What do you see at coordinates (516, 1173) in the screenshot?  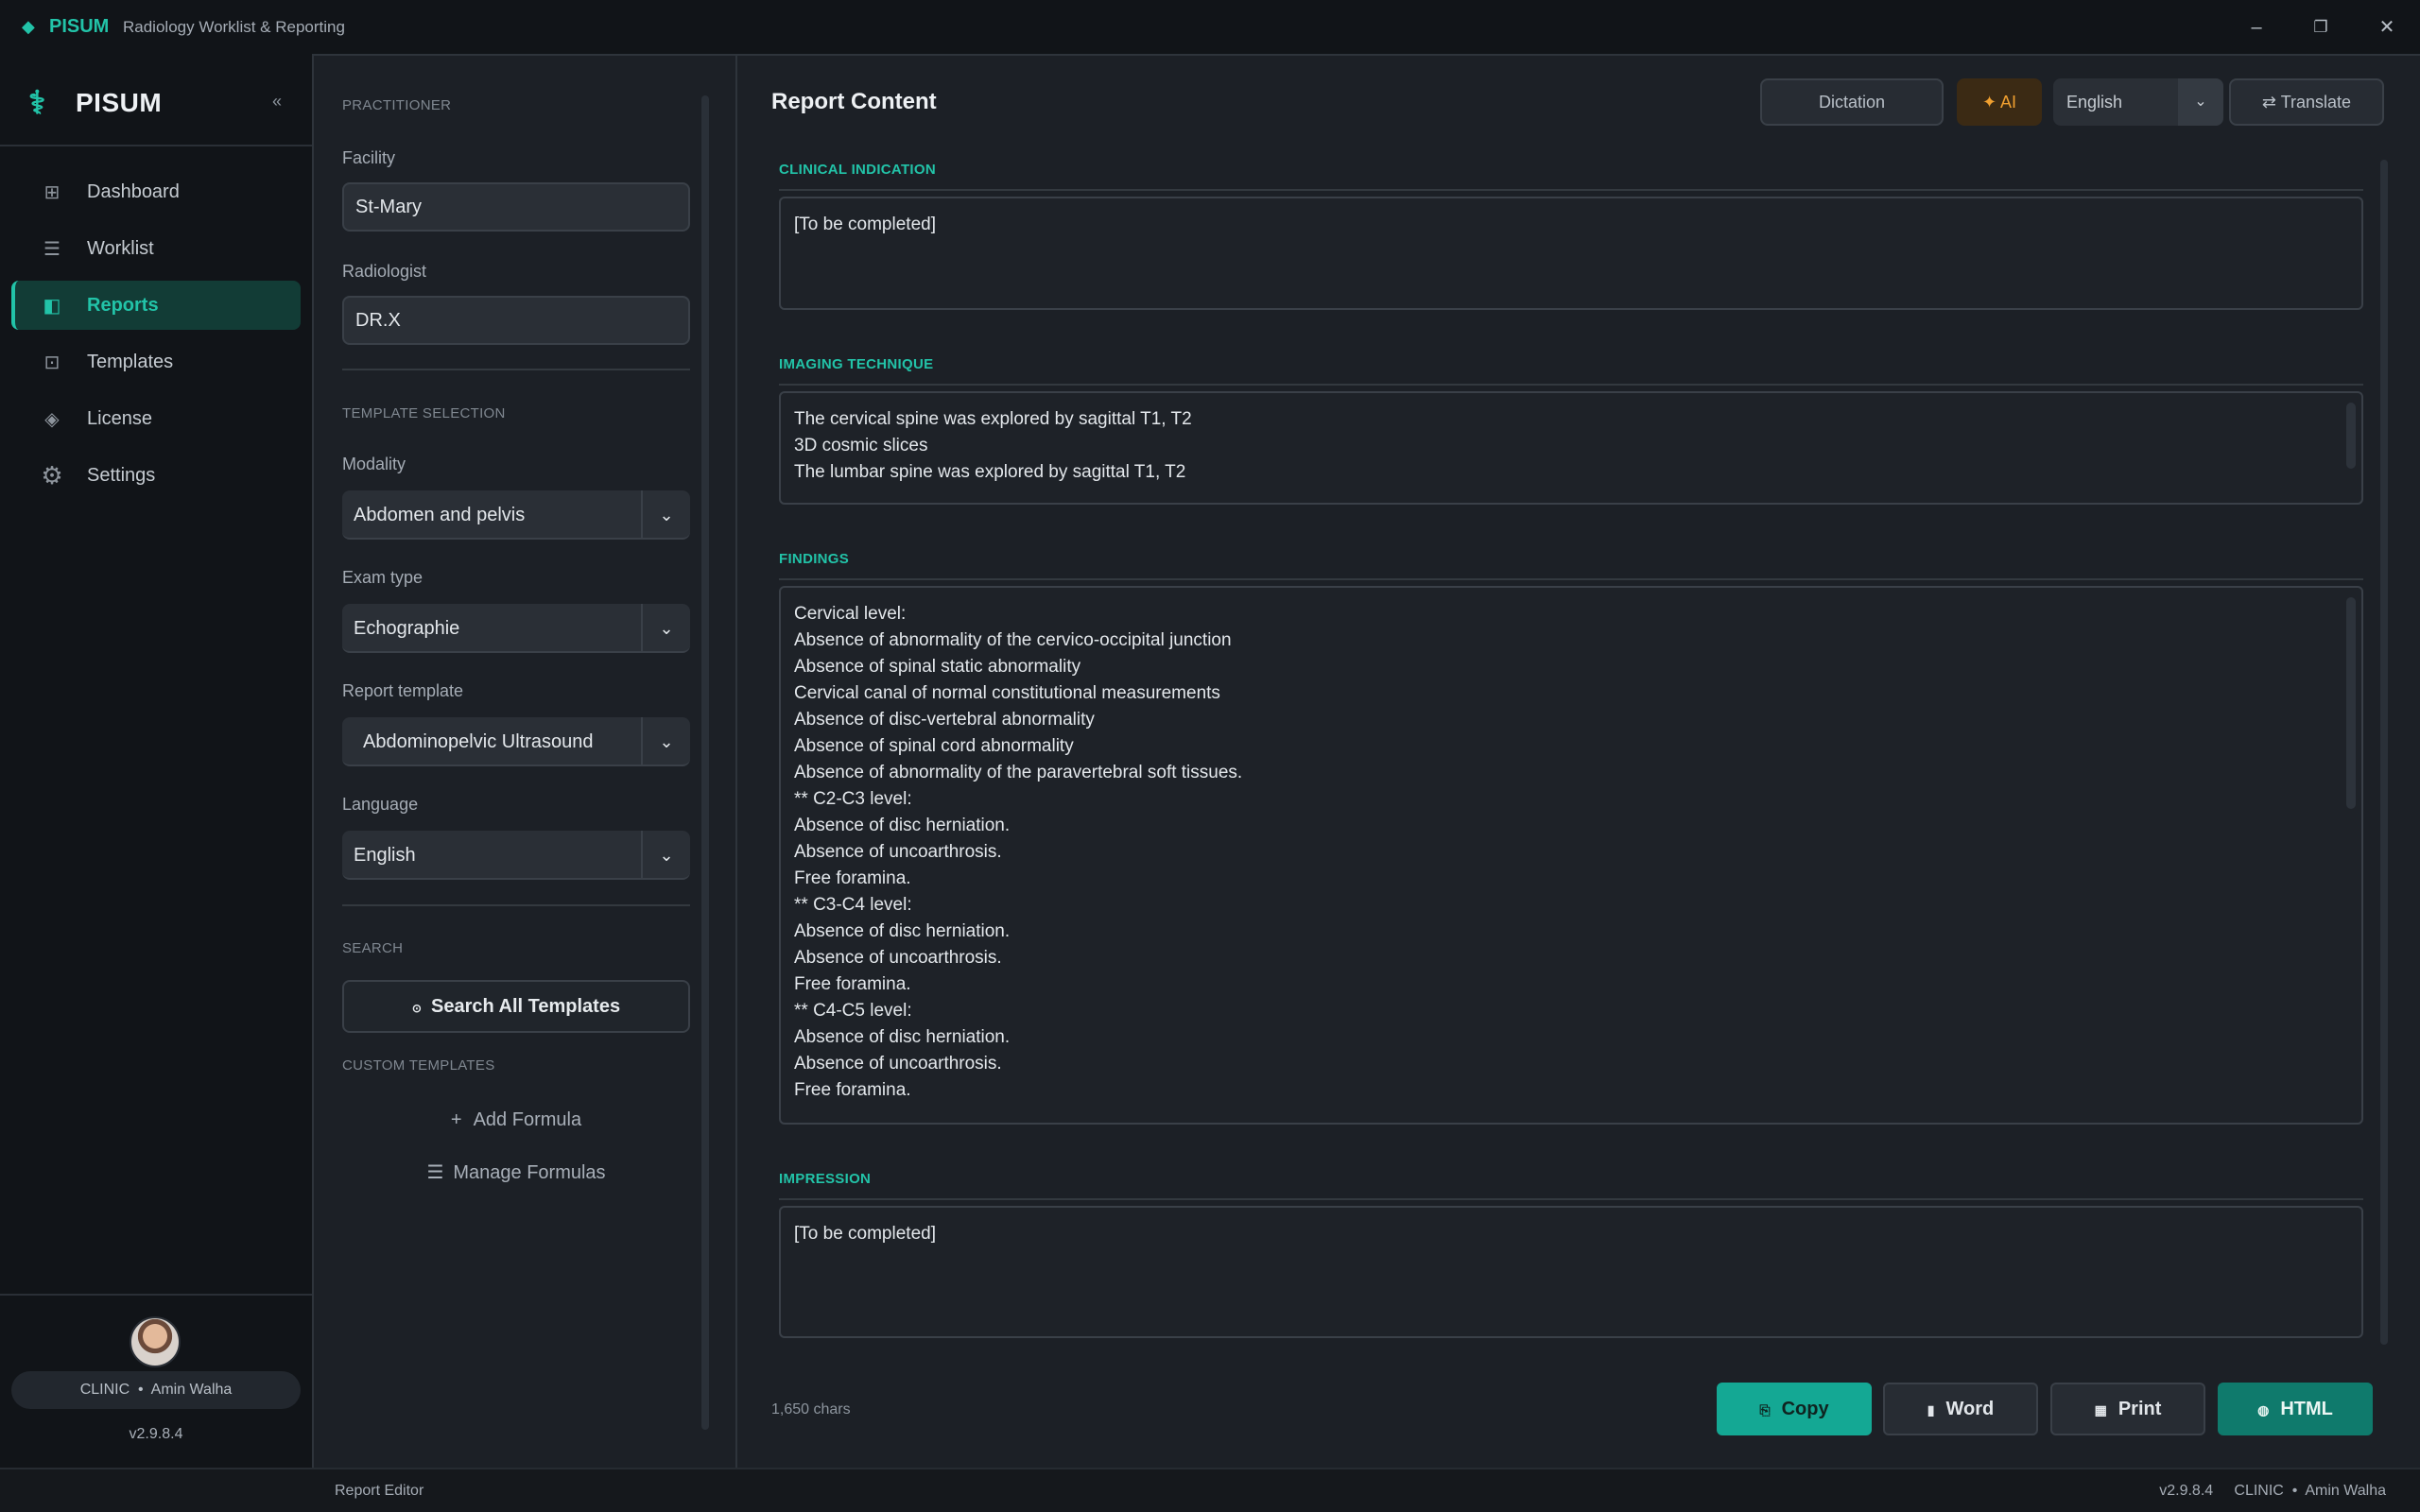 I see `manage-formulas-button: ☰ Manage Formulas` at bounding box center [516, 1173].